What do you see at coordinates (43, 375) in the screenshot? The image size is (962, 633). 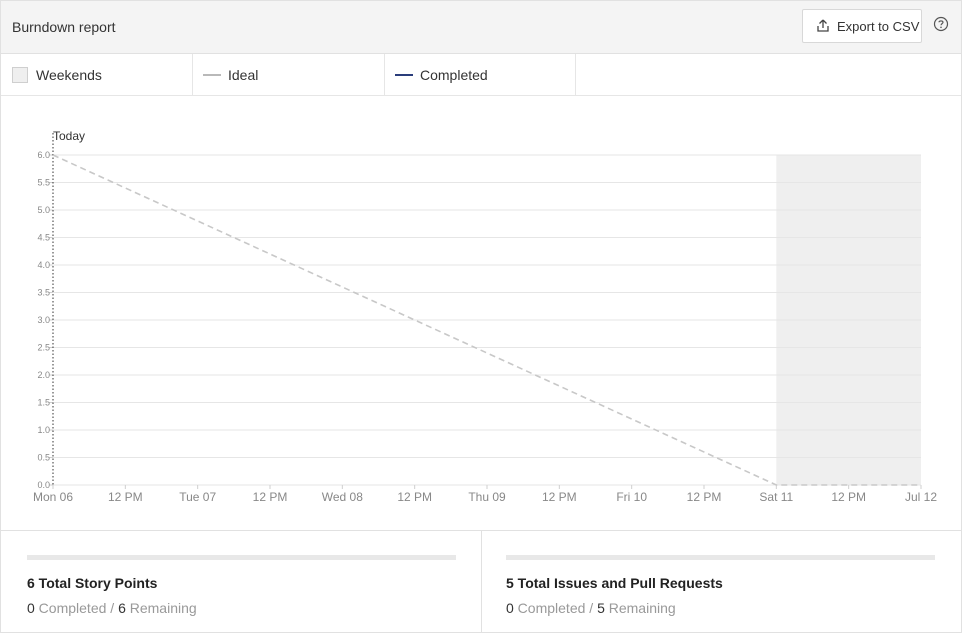 I see `y-tick-label: 2.0` at bounding box center [43, 375].